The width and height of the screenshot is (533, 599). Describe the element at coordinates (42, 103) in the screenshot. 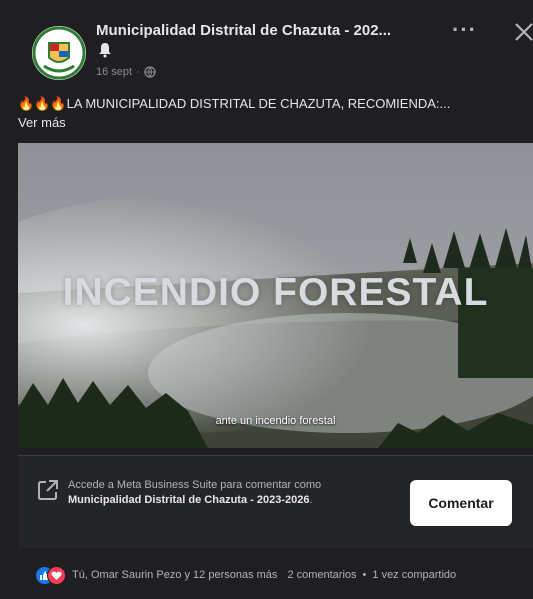

I see `fire-emoji-icons: 🔥🔥🔥` at that location.